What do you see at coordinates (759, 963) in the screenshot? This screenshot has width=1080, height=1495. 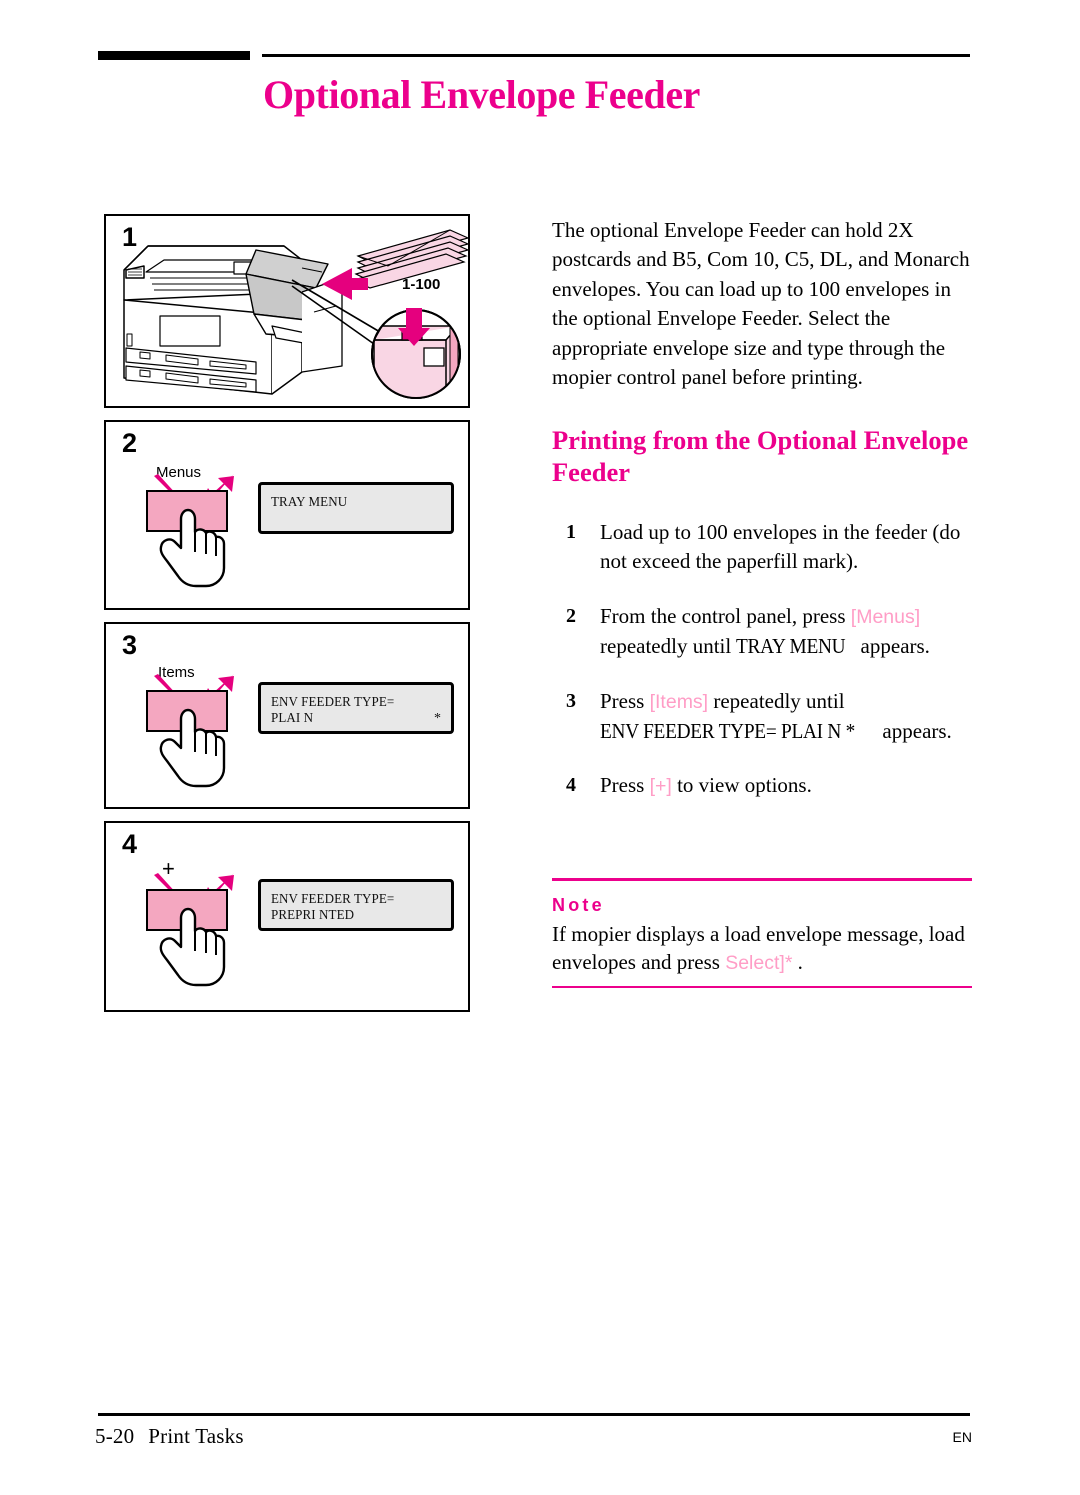 I see `note-key-name: Select]*` at bounding box center [759, 963].